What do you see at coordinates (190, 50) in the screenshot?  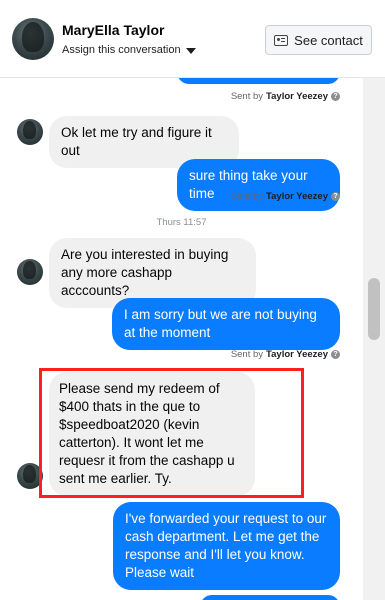 I see `caret-down-icon` at bounding box center [190, 50].